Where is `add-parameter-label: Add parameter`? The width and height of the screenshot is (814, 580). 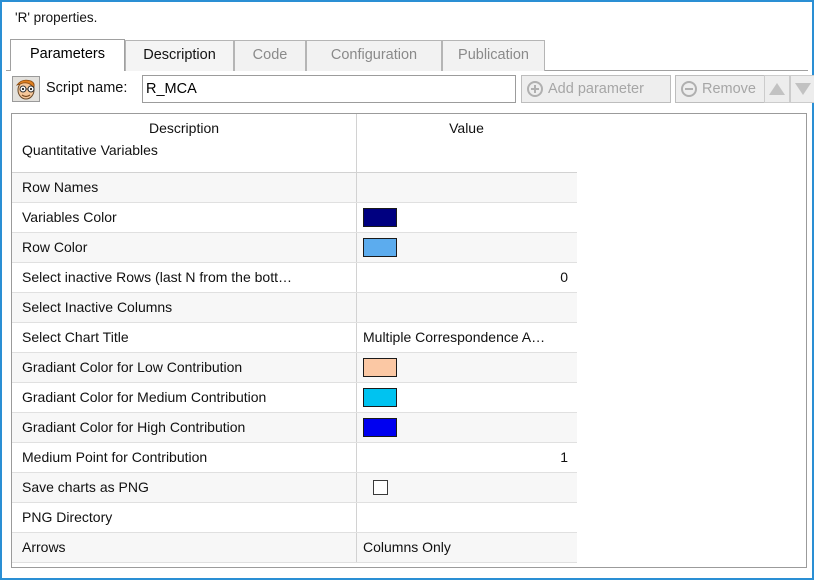
add-parameter-label: Add parameter is located at coordinates (596, 89).